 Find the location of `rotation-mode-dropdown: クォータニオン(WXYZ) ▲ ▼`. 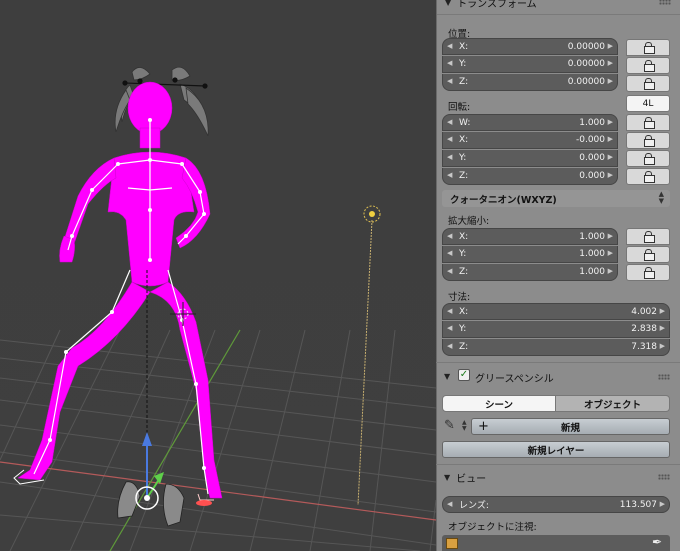

rotation-mode-dropdown: クォータニオン(WXYZ) ▲ ▼ is located at coordinates (556, 198).